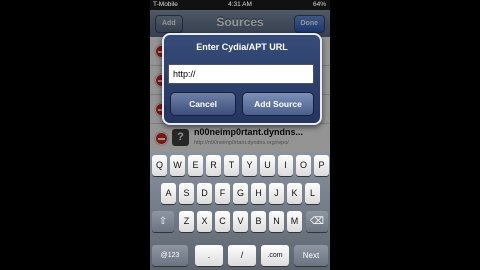 The width and height of the screenshot is (480, 270). Describe the element at coordinates (278, 104) in the screenshot. I see `add-source-button: Add Source` at that location.